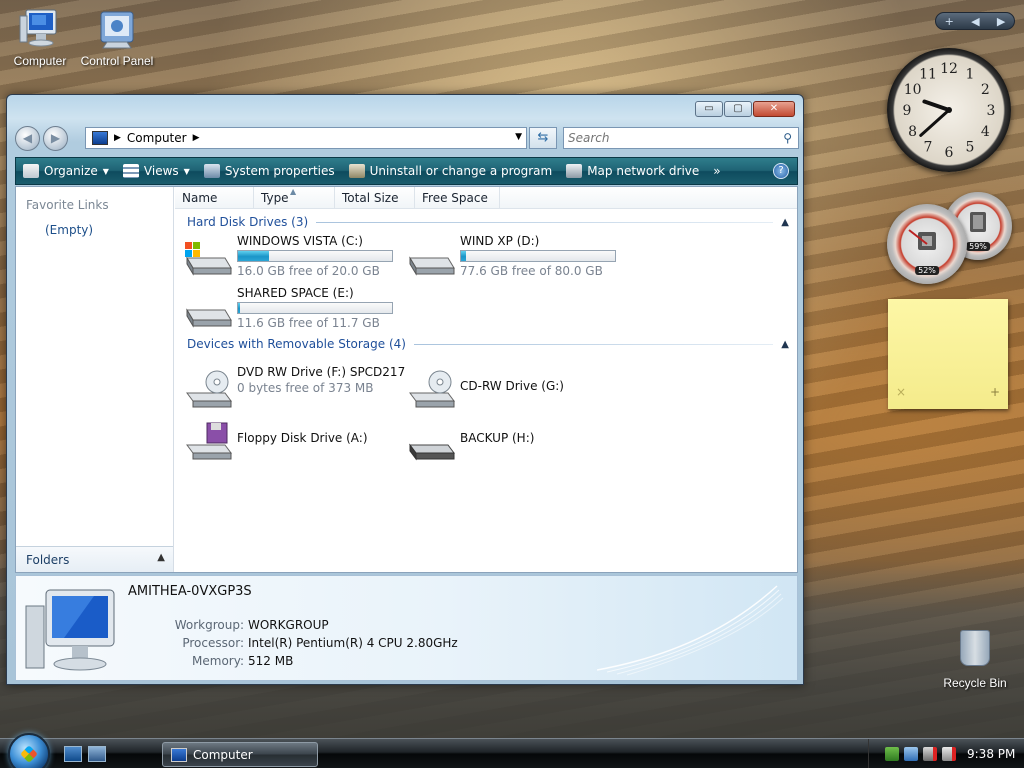 Image resolution: width=1024 pixels, height=768 pixels. Describe the element at coordinates (668, 138) in the screenshot. I see `search-input` at that location.